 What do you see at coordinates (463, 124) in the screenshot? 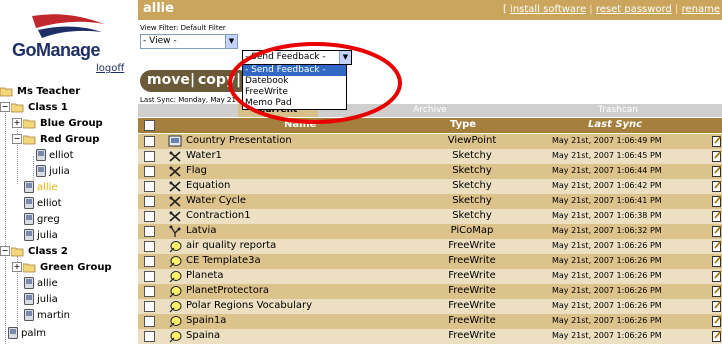
I see `column-header-type: Type` at bounding box center [463, 124].